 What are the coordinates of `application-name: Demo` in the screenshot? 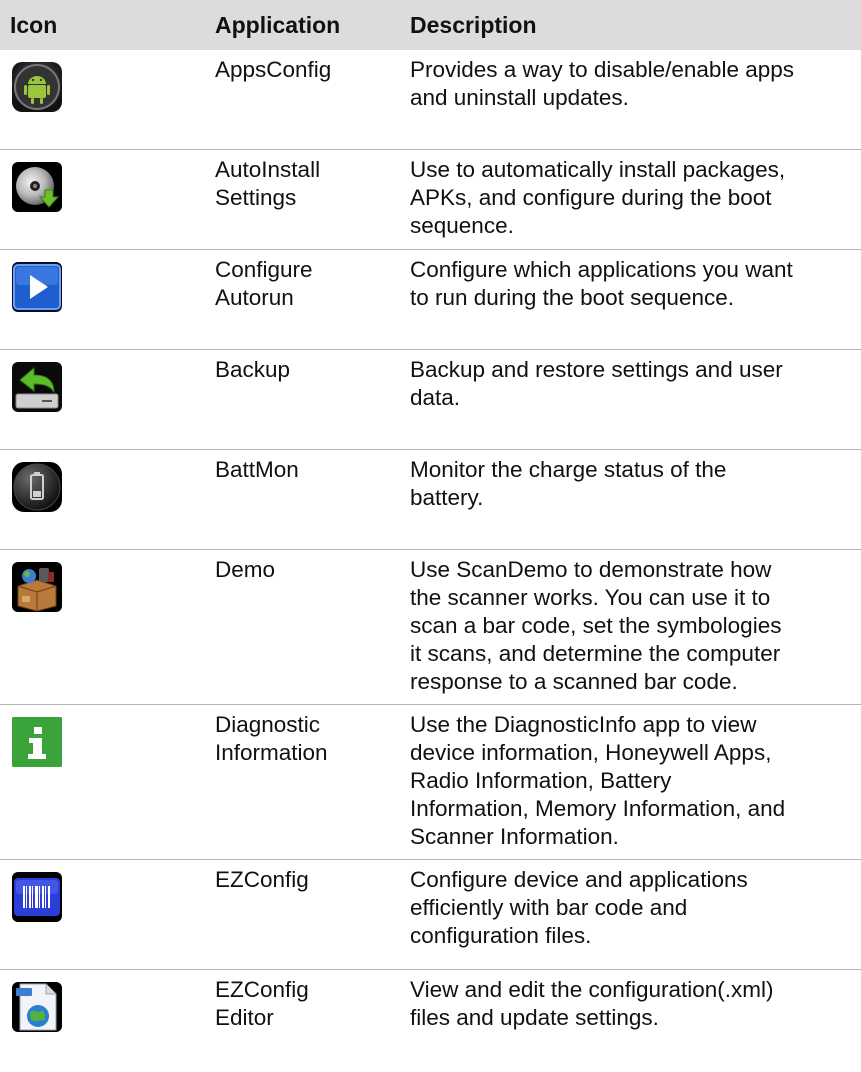 It's located at (245, 569).